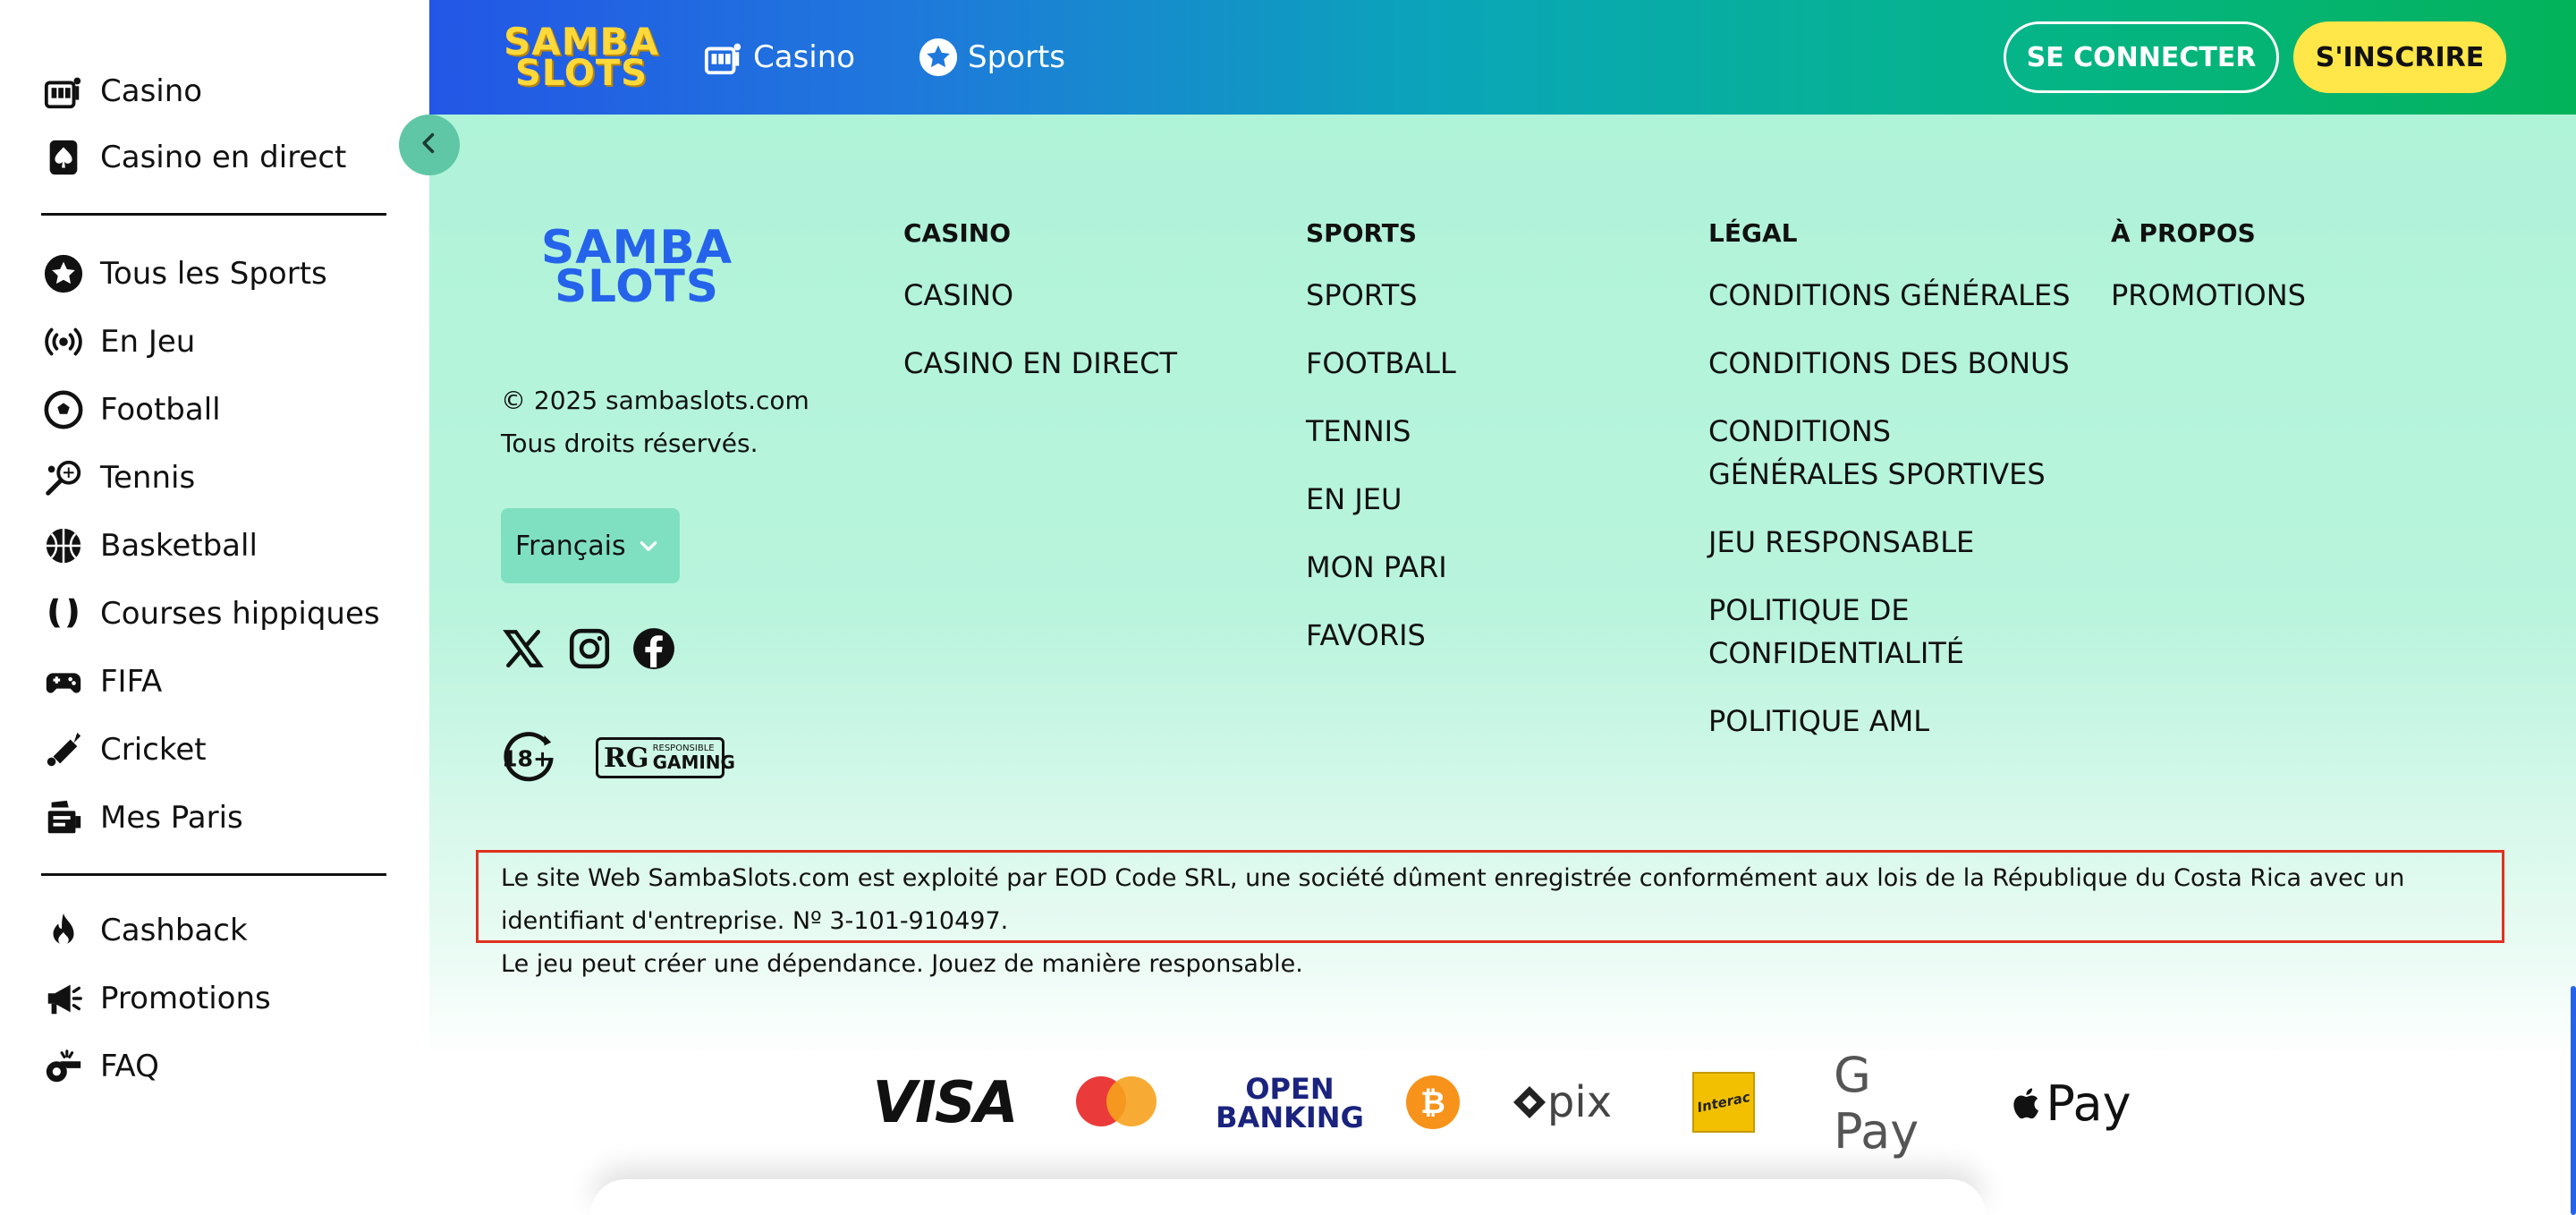 This screenshot has height=1215, width=2576. What do you see at coordinates (63, 1067) in the screenshot?
I see `whistle-icon` at bounding box center [63, 1067].